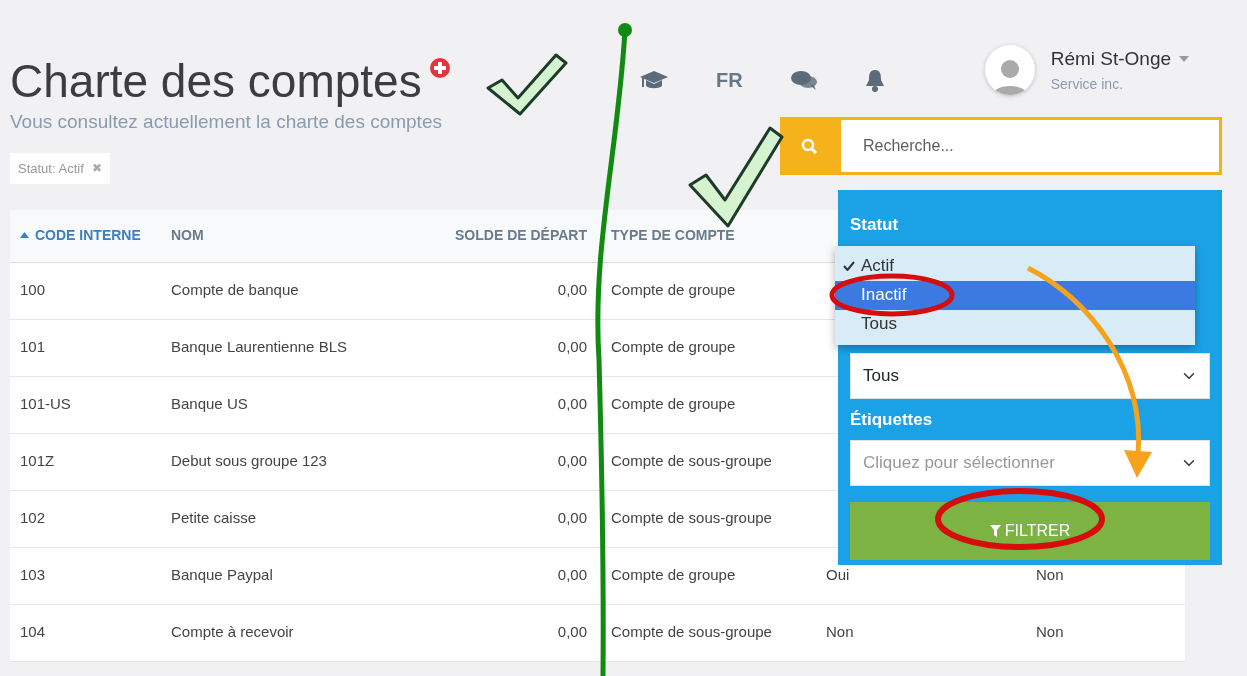 This screenshot has height=676, width=1247. I want to click on table-cell: 101-US, so click(45, 404).